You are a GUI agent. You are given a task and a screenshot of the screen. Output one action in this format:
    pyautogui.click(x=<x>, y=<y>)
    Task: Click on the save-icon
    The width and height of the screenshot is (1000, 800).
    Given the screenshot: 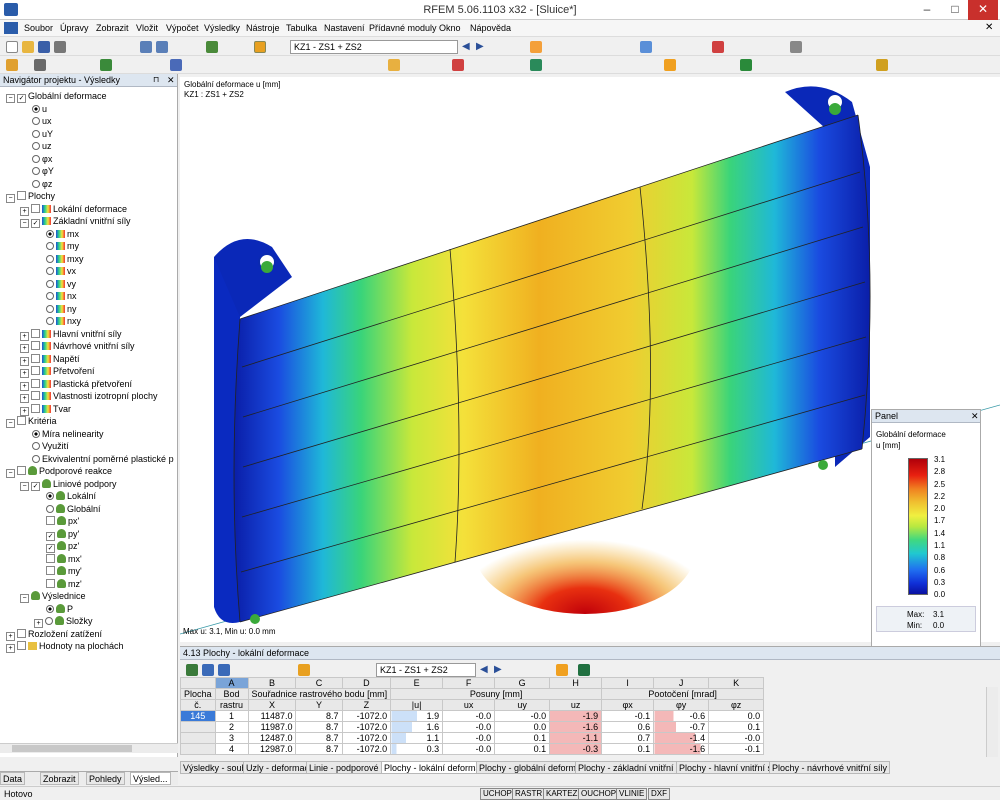 What is the action you would take?
    pyautogui.click(x=44, y=47)
    